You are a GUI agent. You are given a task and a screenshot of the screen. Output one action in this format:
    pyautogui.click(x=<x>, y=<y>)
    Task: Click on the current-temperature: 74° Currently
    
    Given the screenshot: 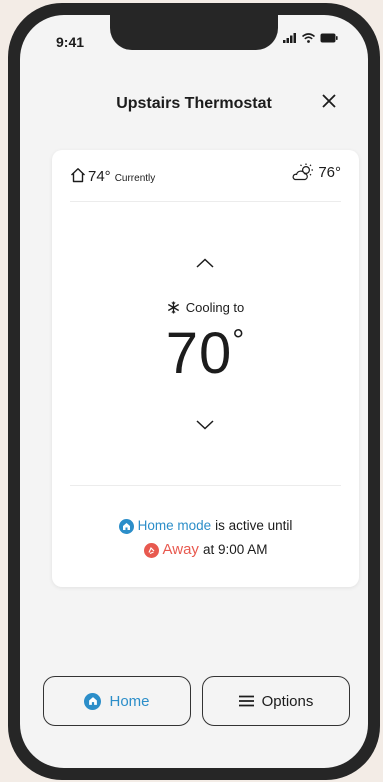 What is the action you would take?
    pyautogui.click(x=112, y=175)
    